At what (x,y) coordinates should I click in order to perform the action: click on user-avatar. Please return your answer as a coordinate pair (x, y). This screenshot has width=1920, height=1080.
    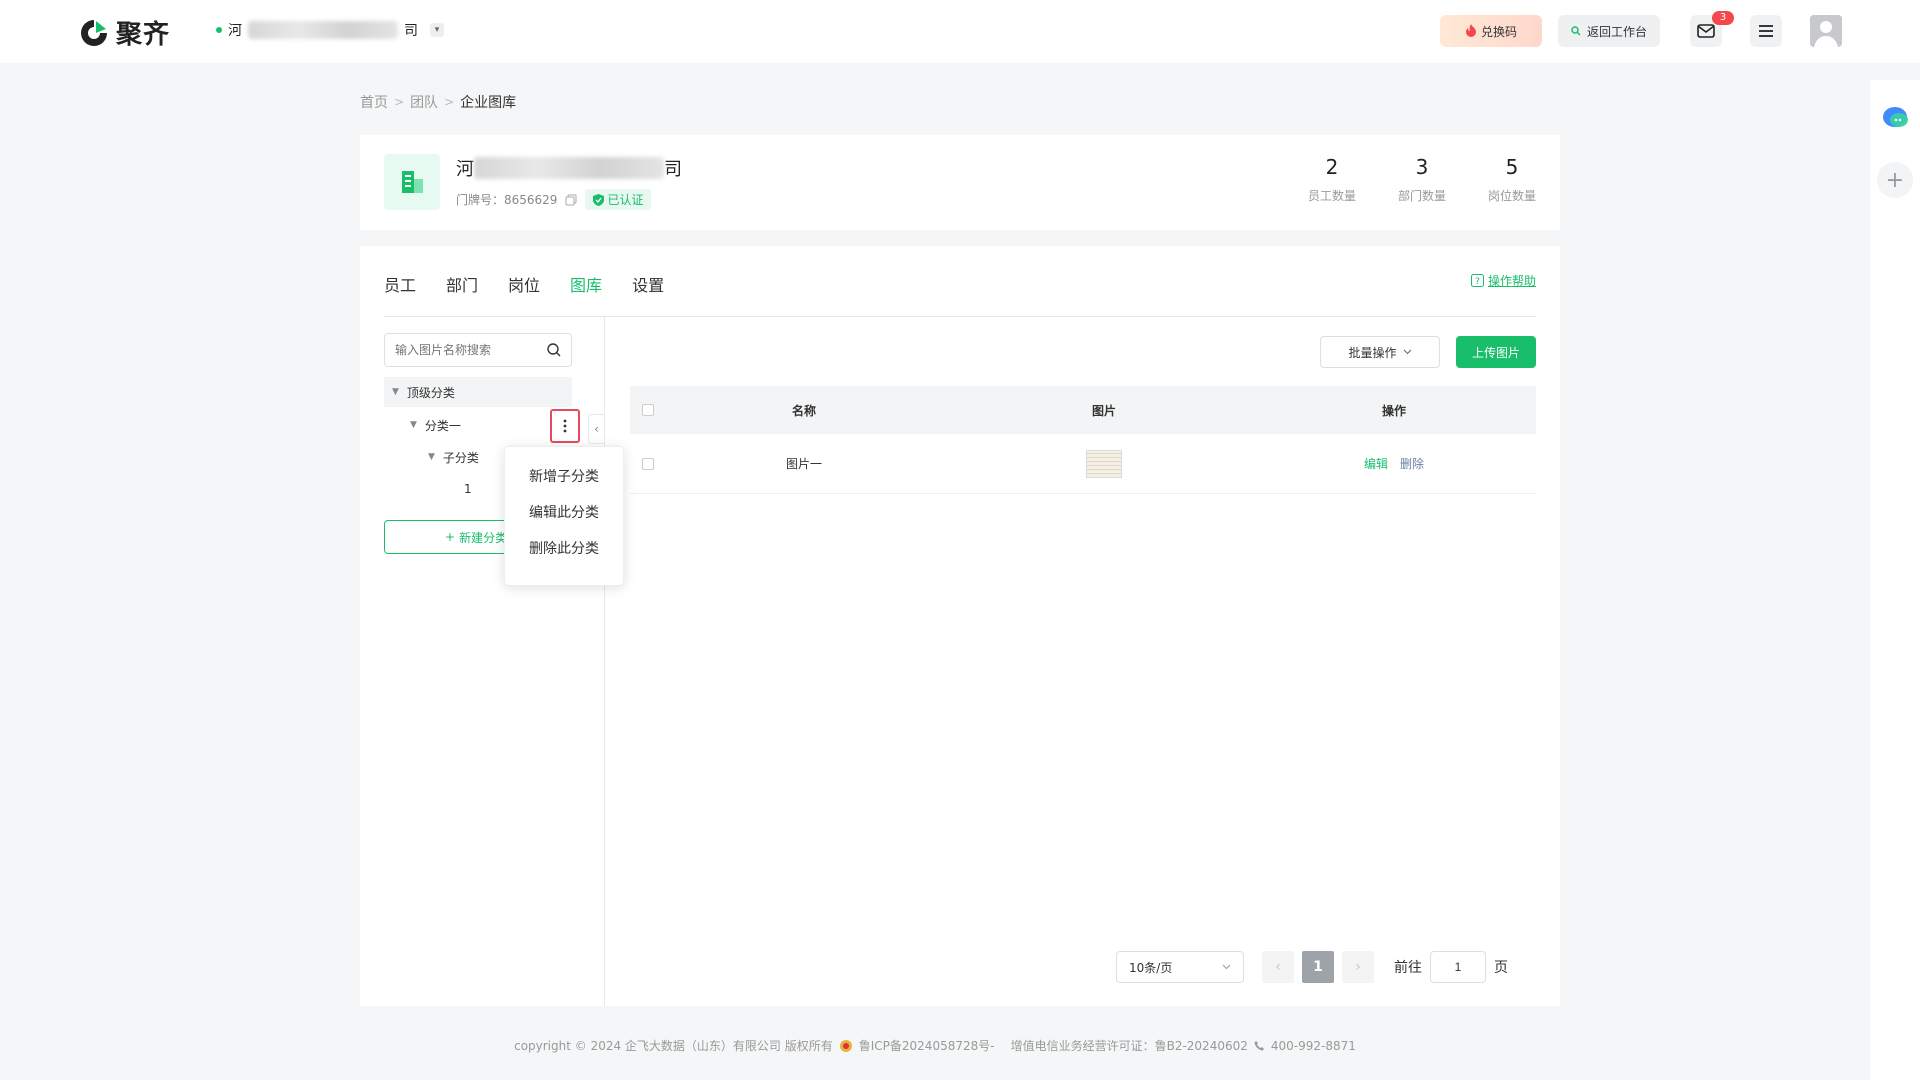
    Looking at the image, I should click on (1826, 31).